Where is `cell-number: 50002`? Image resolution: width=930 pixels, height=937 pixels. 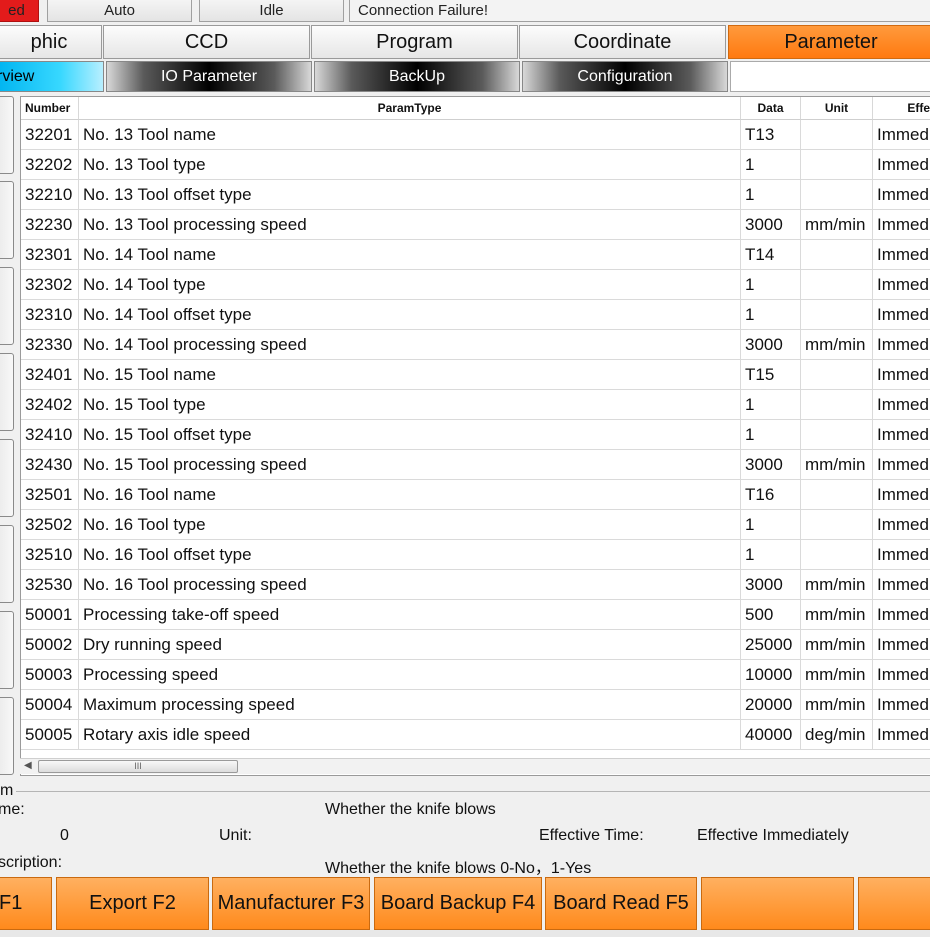 cell-number: 50002 is located at coordinates (50, 645).